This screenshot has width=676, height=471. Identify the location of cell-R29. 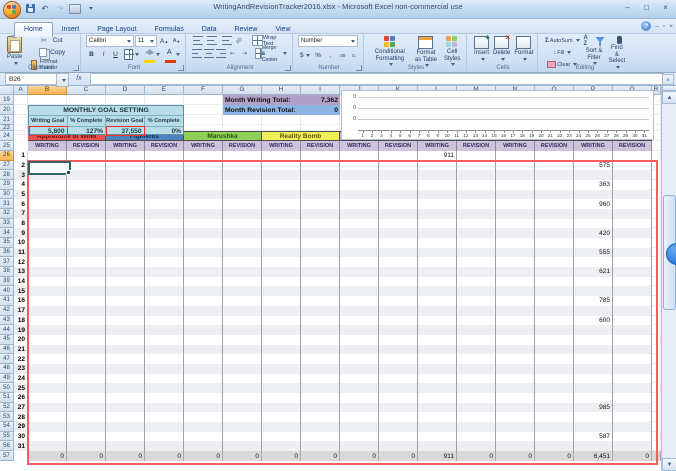
(656, 185).